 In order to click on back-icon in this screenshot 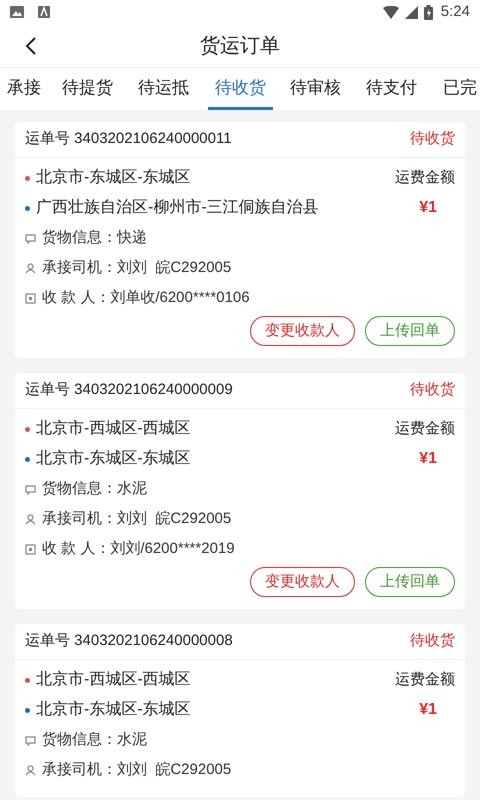, I will do `click(31, 46)`.